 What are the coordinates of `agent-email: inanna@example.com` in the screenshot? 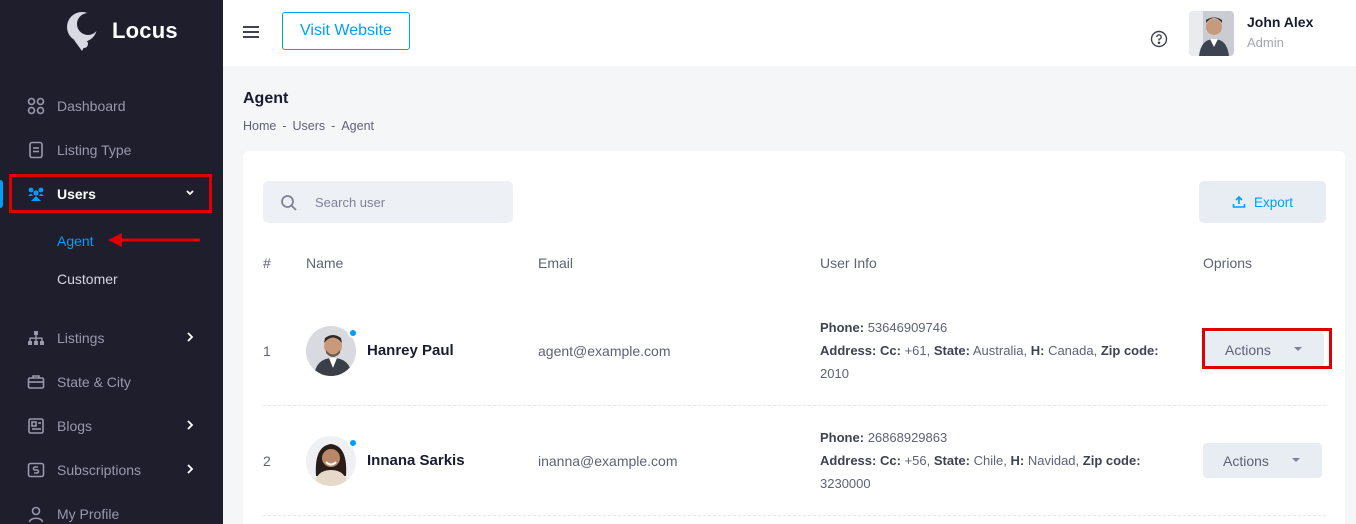 It's located at (608, 461).